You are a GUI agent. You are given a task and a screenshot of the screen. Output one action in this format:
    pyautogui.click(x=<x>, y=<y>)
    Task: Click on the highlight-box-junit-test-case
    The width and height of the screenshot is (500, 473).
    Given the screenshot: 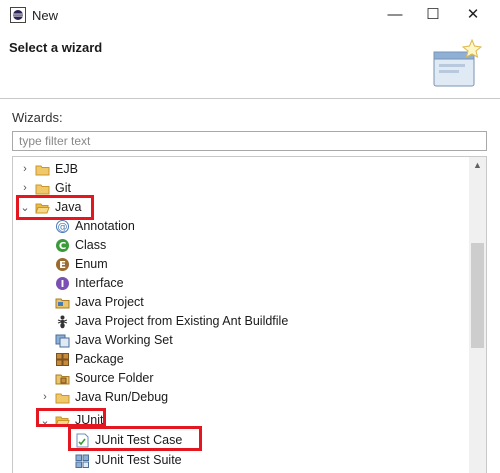 What is the action you would take?
    pyautogui.click(x=135, y=438)
    